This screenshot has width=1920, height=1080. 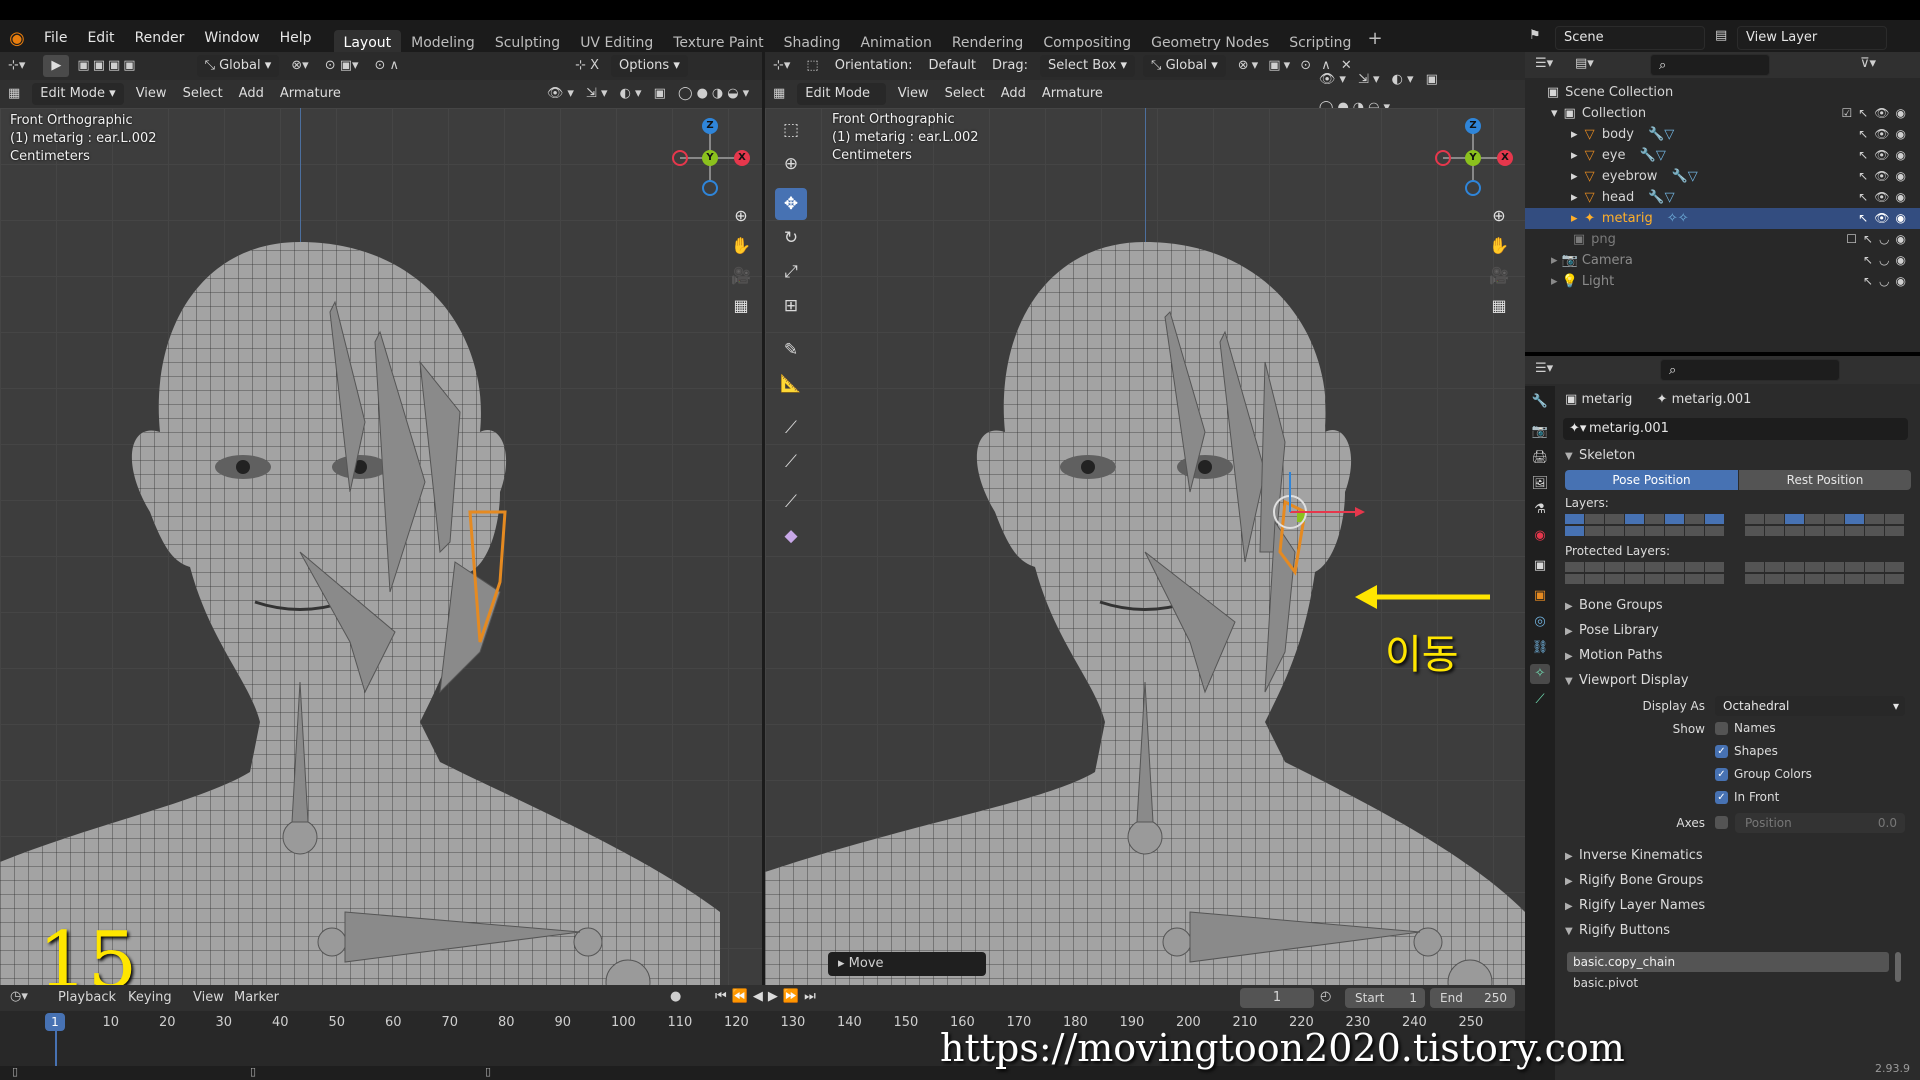 I want to click on gizmo-y-icon-right: Y, so click(x=1473, y=158).